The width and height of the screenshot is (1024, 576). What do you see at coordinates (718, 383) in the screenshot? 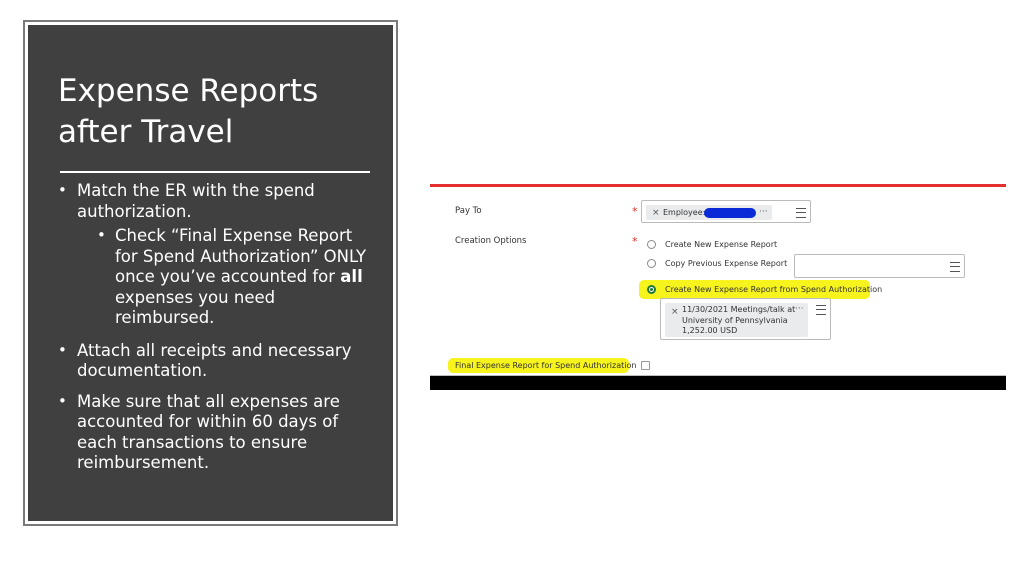
I see `bottom-bar` at bounding box center [718, 383].